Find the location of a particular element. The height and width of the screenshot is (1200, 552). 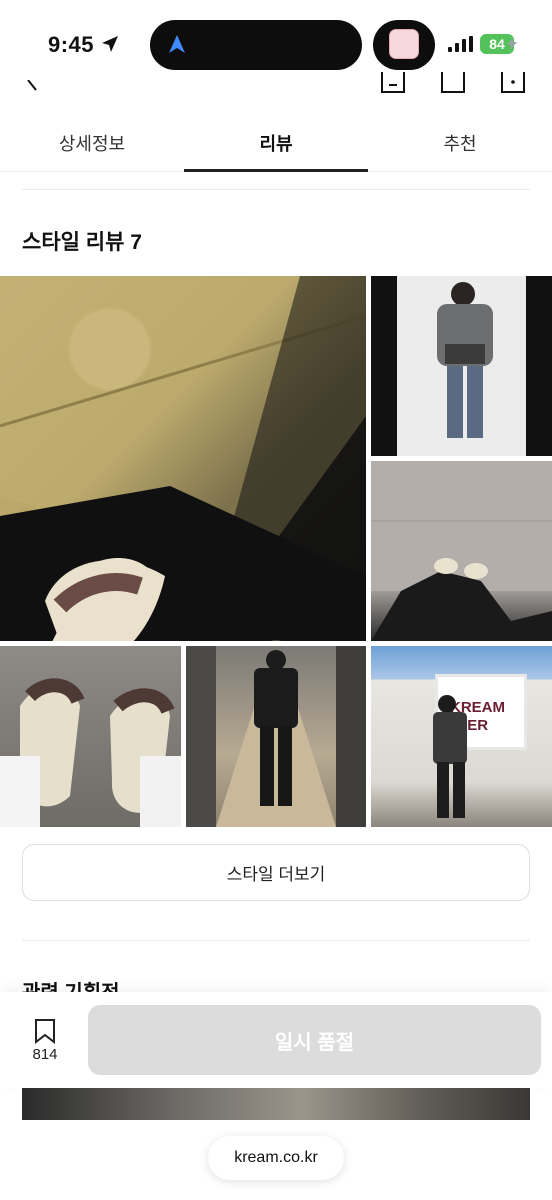

exhibition-banner is located at coordinates (276, 1104).